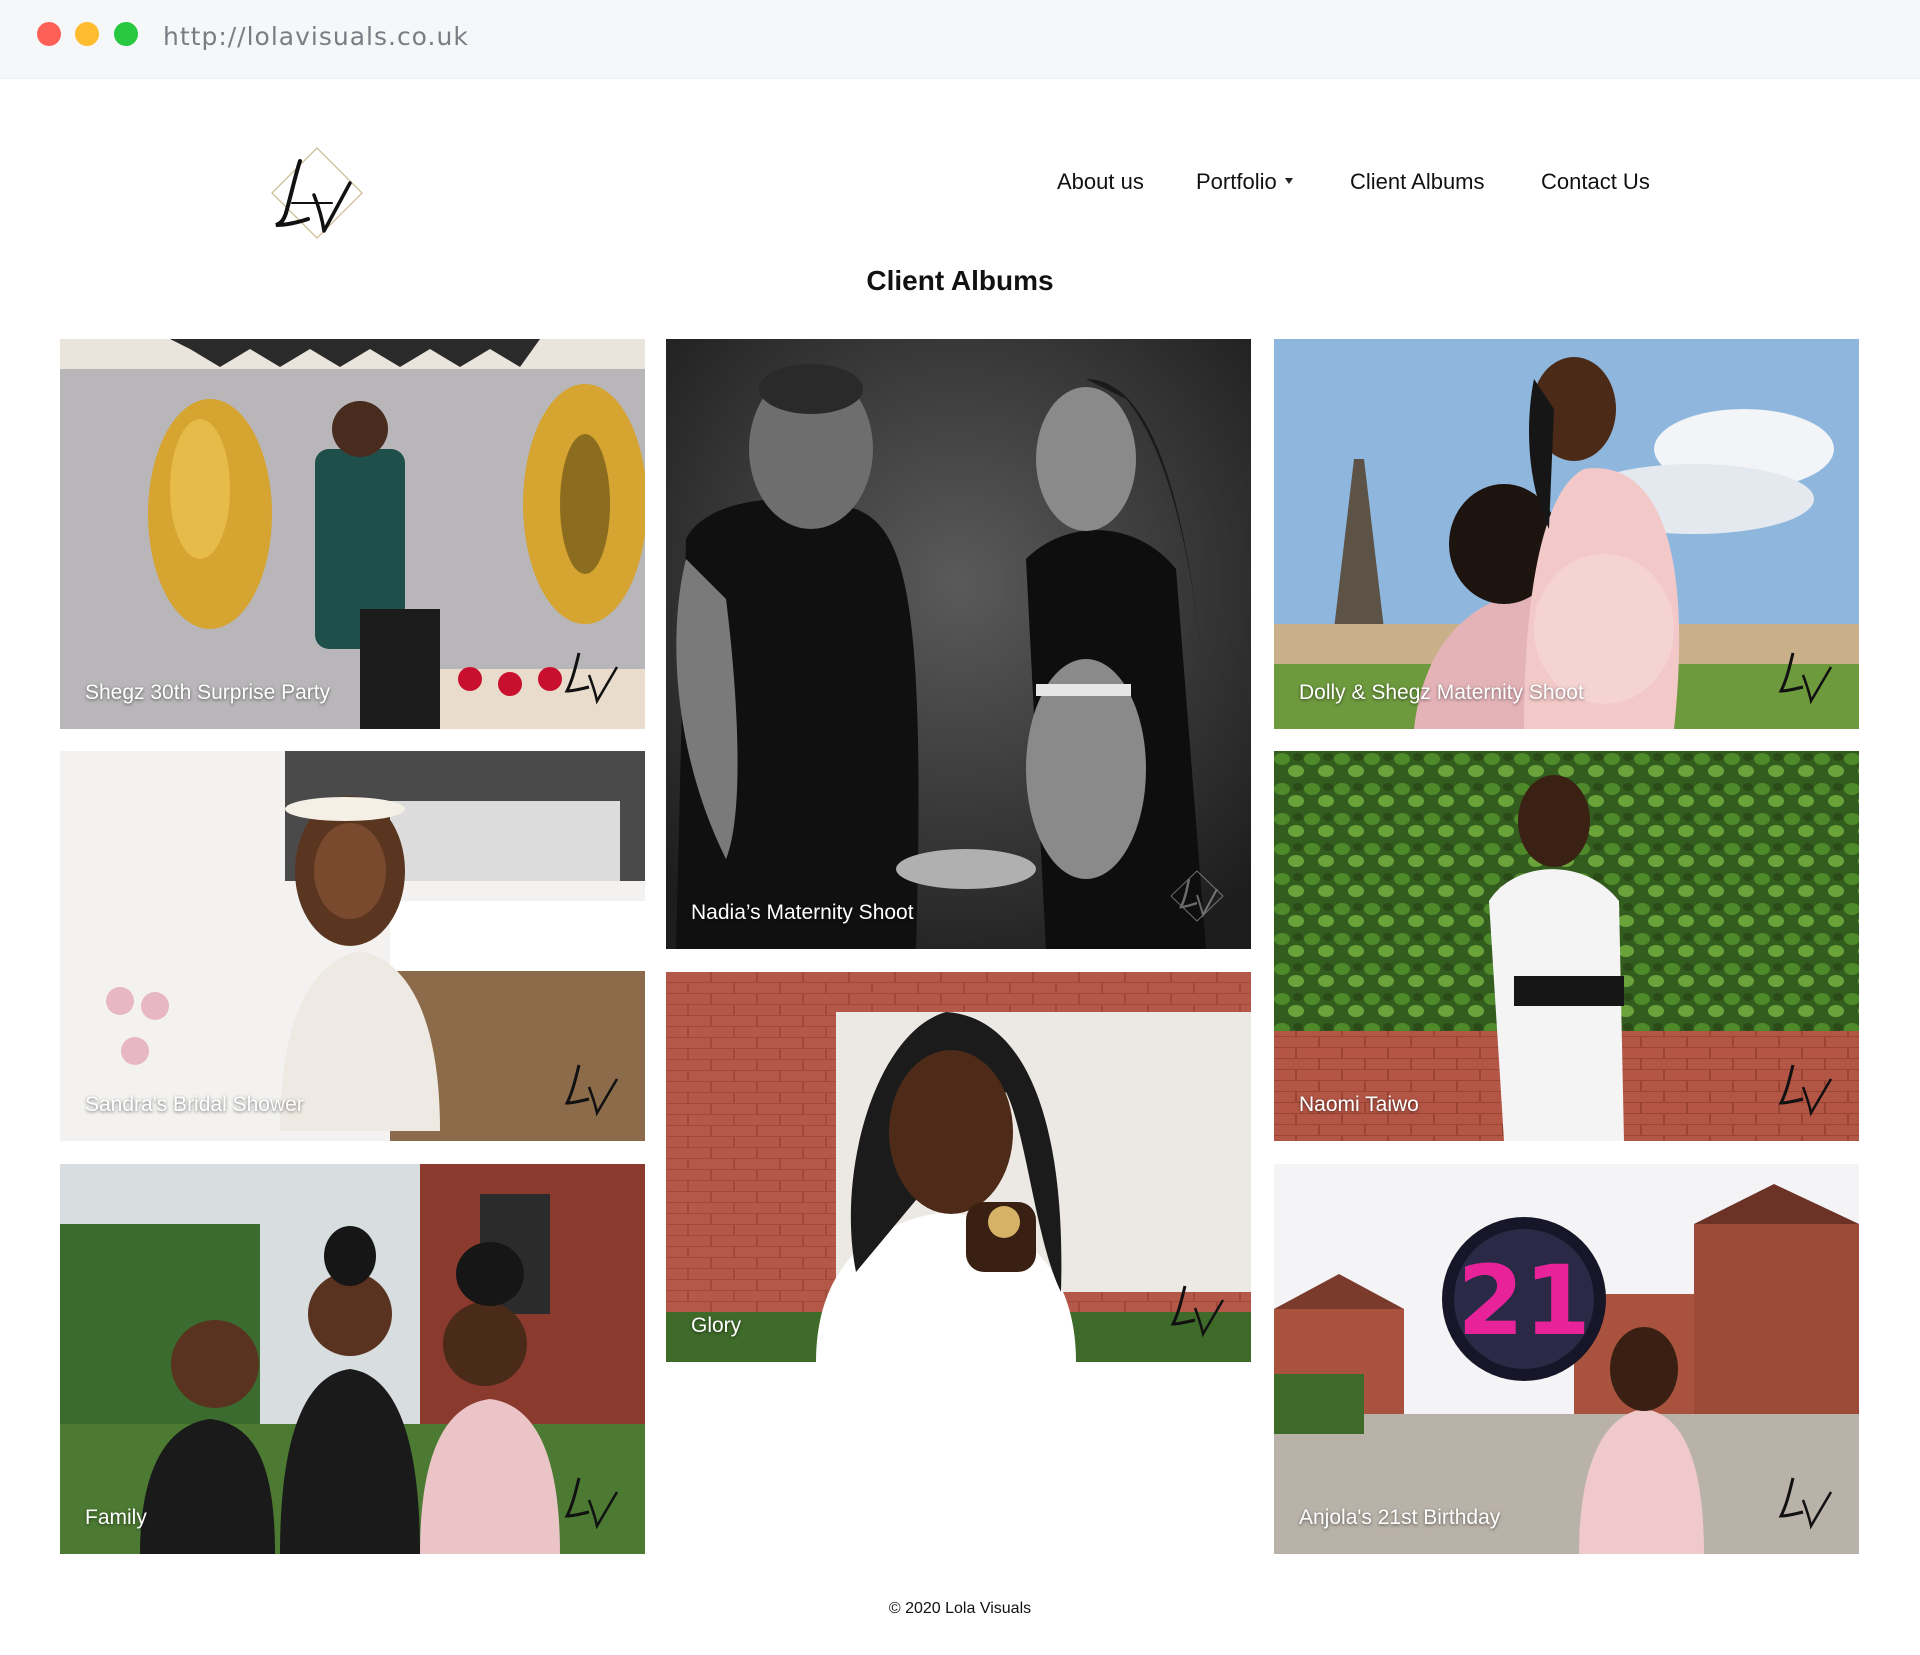  Describe the element at coordinates (1524, 1301) in the screenshot. I see `svg-text: 21` at that location.